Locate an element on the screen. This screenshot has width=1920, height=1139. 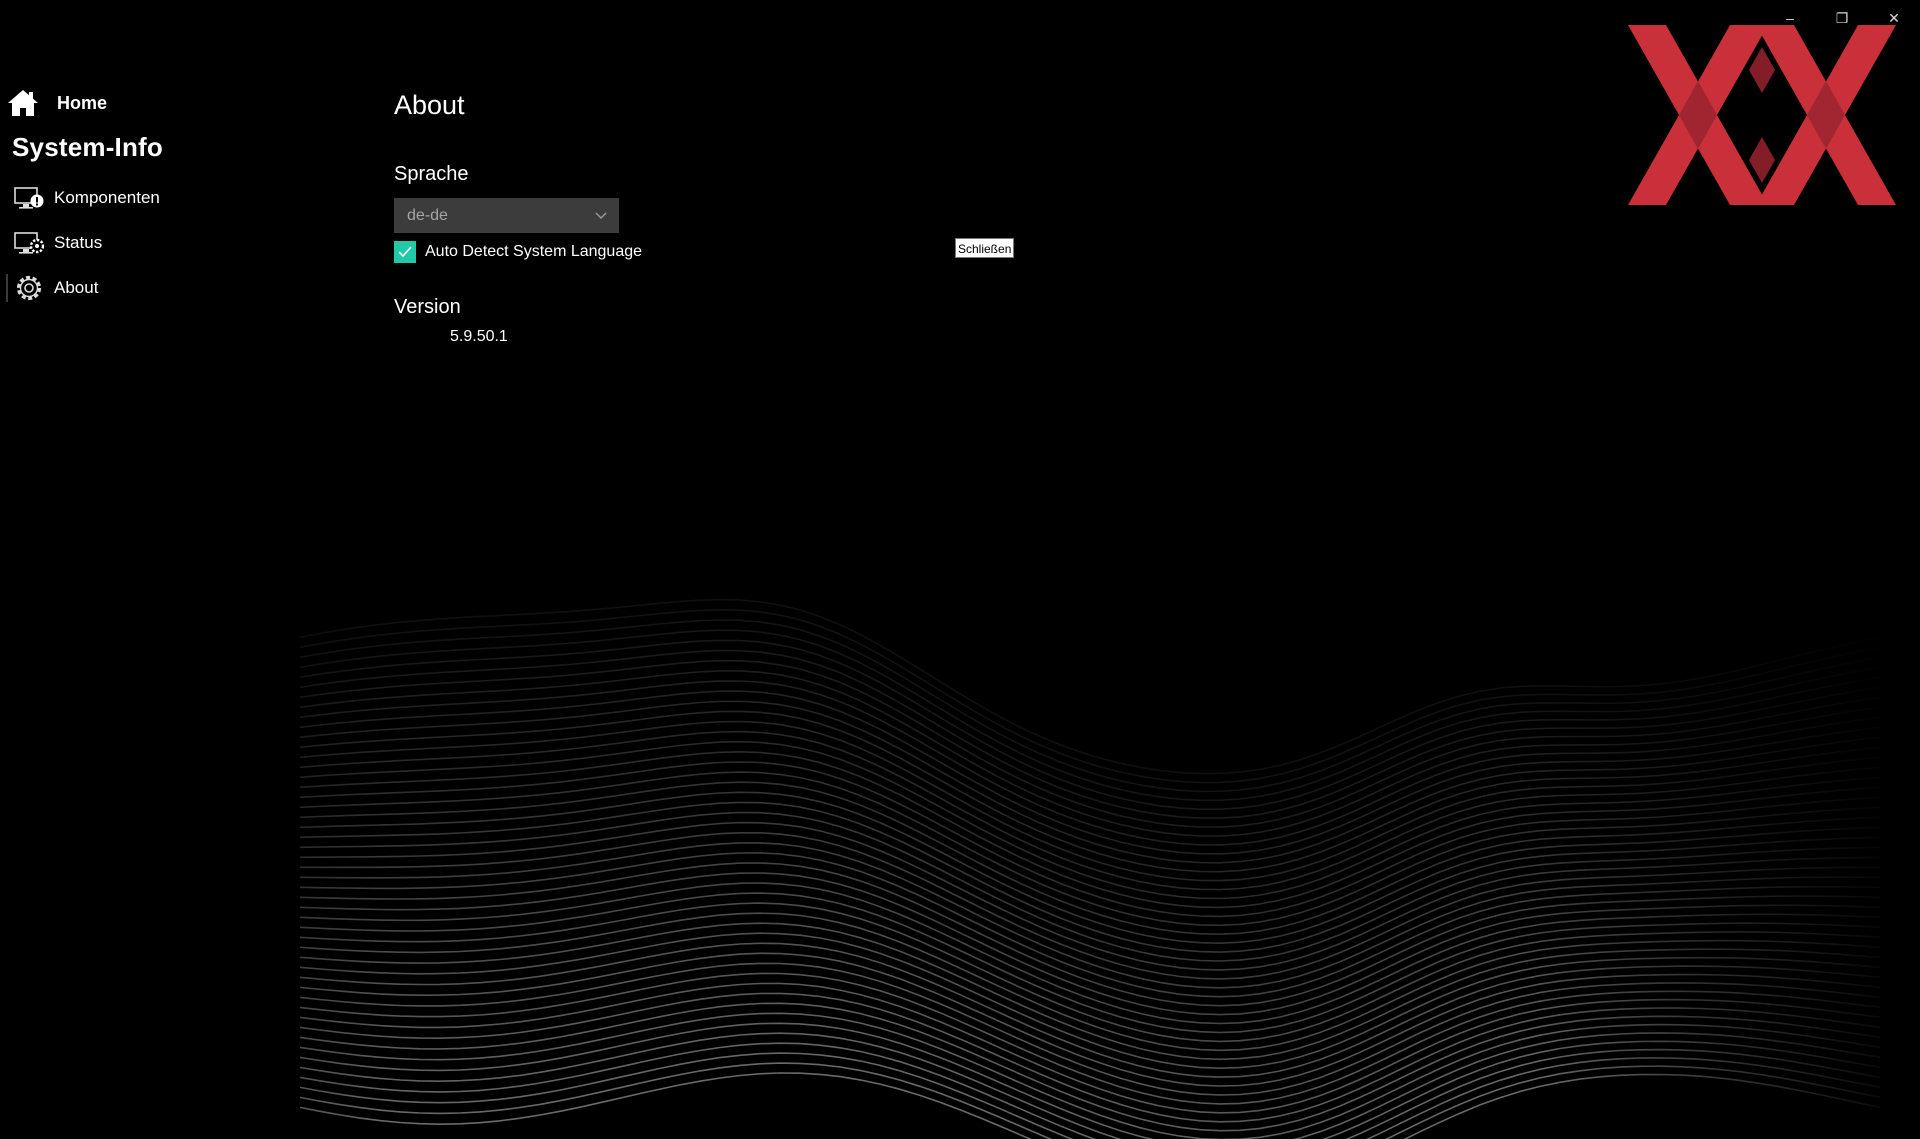
monitor-info-icon is located at coordinates (29, 198).